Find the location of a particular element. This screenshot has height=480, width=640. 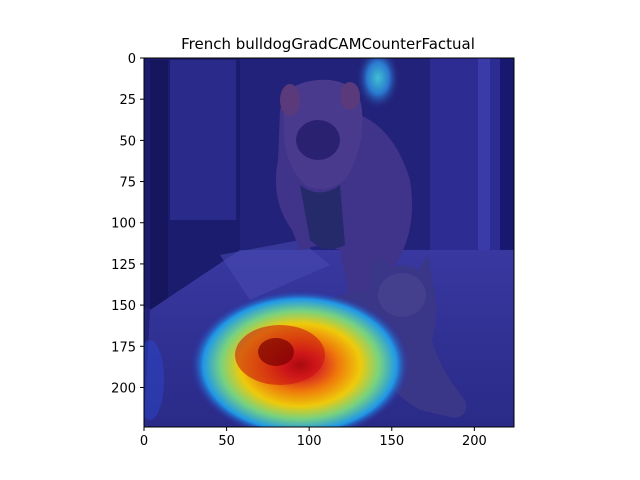

gradcam-peak-core is located at coordinates (276, 352).